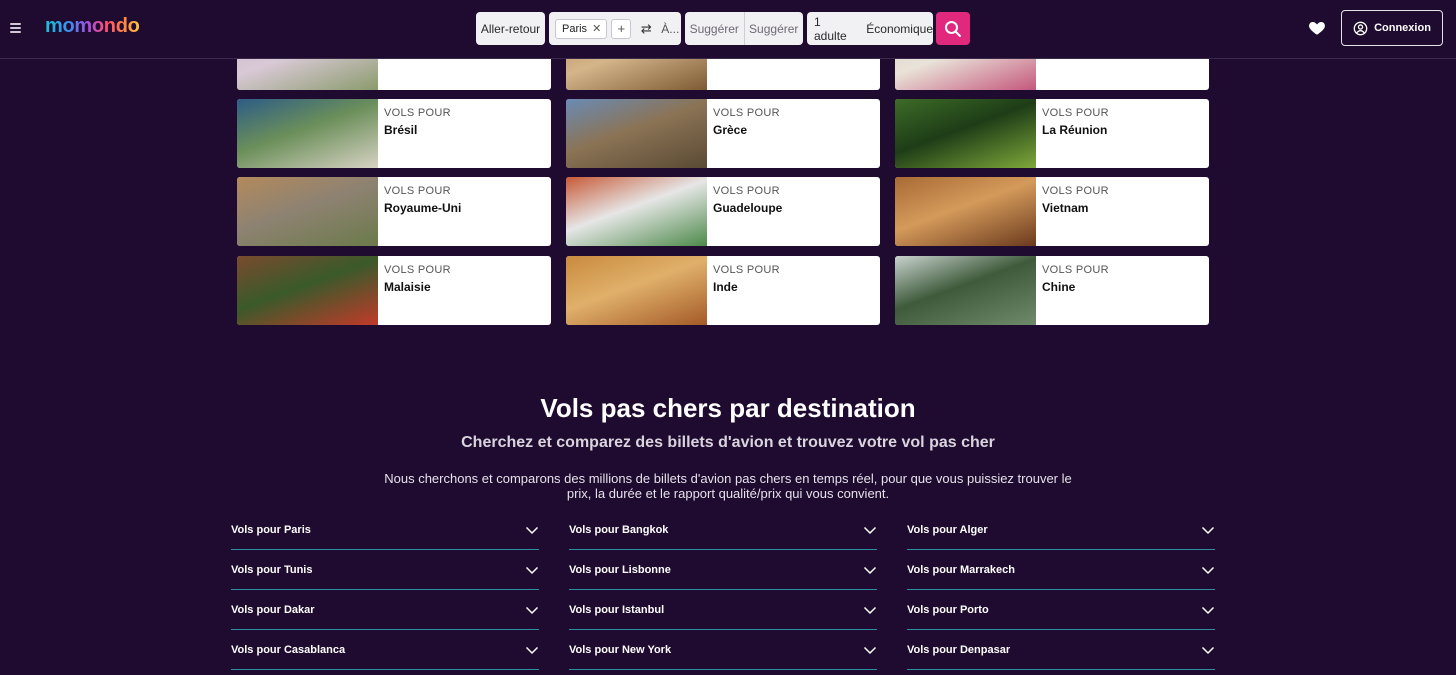 Image resolution: width=1456 pixels, height=675 pixels. Describe the element at coordinates (1360, 28) in the screenshot. I see `user-icon` at that location.